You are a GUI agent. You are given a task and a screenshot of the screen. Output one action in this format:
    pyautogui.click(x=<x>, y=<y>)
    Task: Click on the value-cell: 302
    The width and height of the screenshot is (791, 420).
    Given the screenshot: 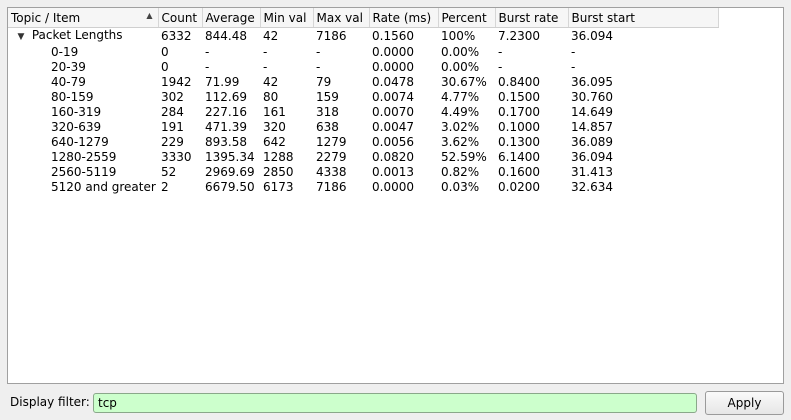 What is the action you would take?
    pyautogui.click(x=172, y=97)
    